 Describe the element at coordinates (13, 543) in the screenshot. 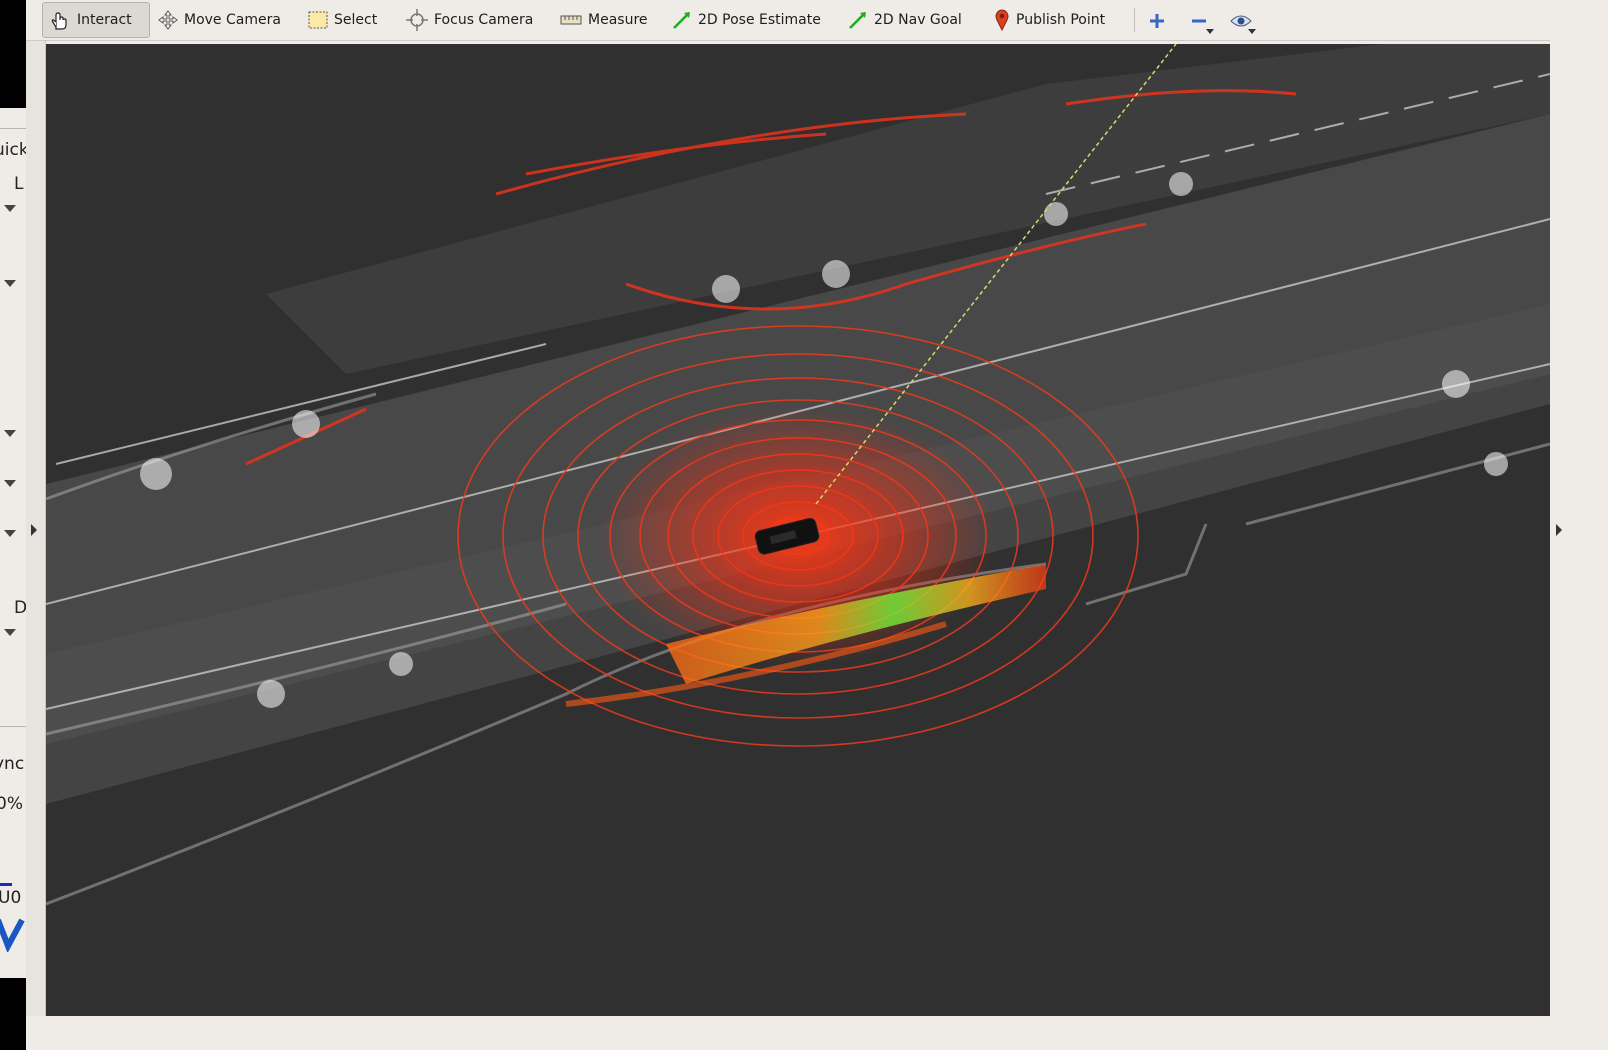

I see `displays-panel-clipped: uick L D ync 0% U0` at that location.